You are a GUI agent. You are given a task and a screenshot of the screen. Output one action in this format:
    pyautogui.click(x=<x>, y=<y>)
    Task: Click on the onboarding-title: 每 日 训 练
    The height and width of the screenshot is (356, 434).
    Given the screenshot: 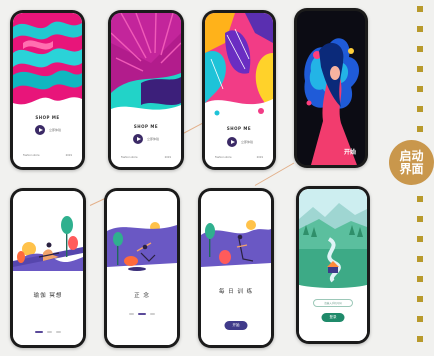 What is the action you would take?
    pyautogui.click(x=236, y=292)
    